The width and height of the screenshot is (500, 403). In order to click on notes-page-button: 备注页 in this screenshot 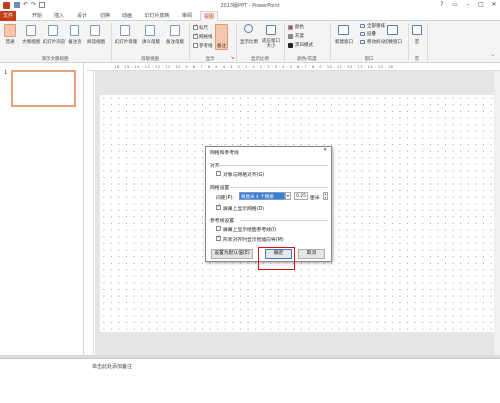, I will do `click(75, 42)`.